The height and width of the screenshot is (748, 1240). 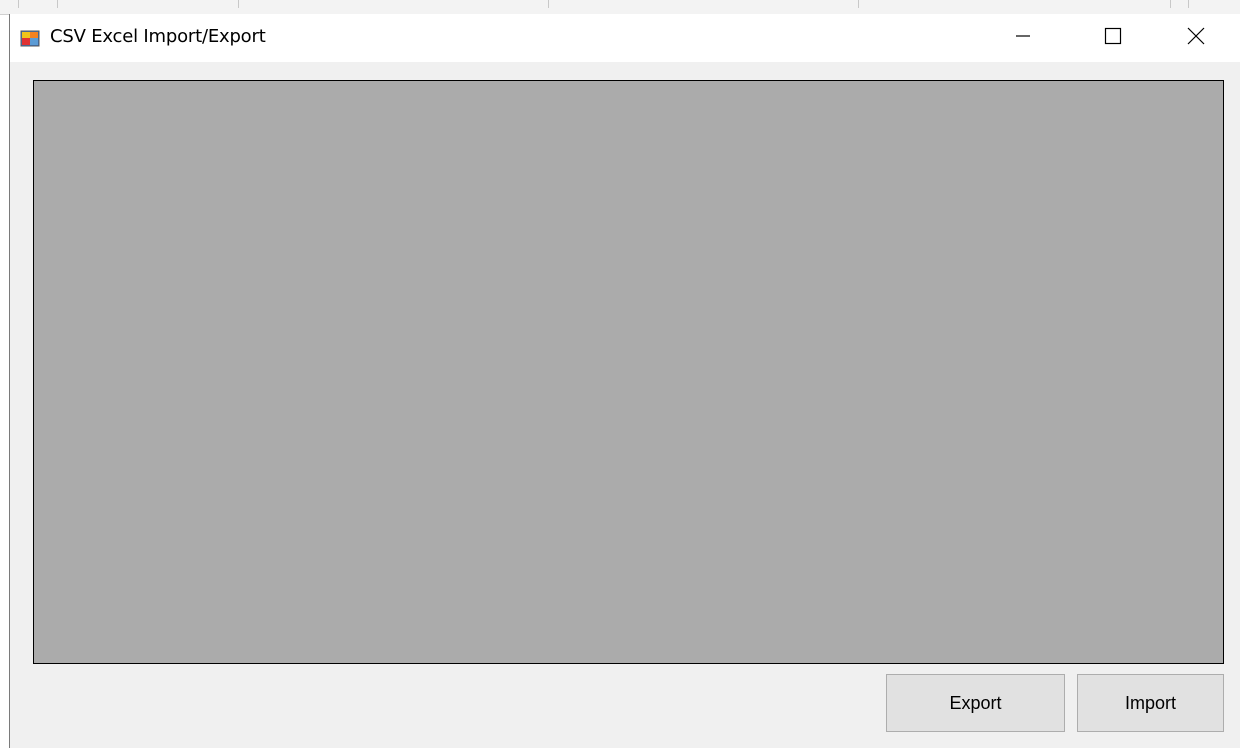 I want to click on app-icon, so click(x=30, y=38).